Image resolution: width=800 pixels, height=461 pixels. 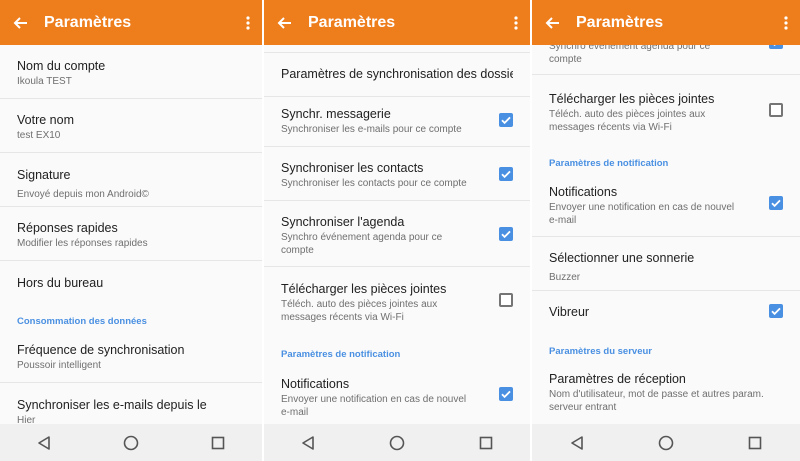 I want to click on your-name-item: Votre nom test EX10, so click(x=131, y=126).